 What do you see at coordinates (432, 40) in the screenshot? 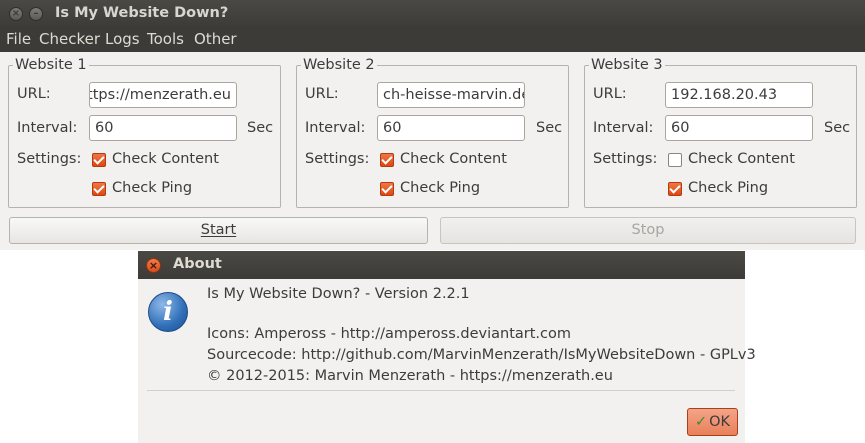
I see `menu-bar: File Checker Logs Tools Other` at bounding box center [432, 40].